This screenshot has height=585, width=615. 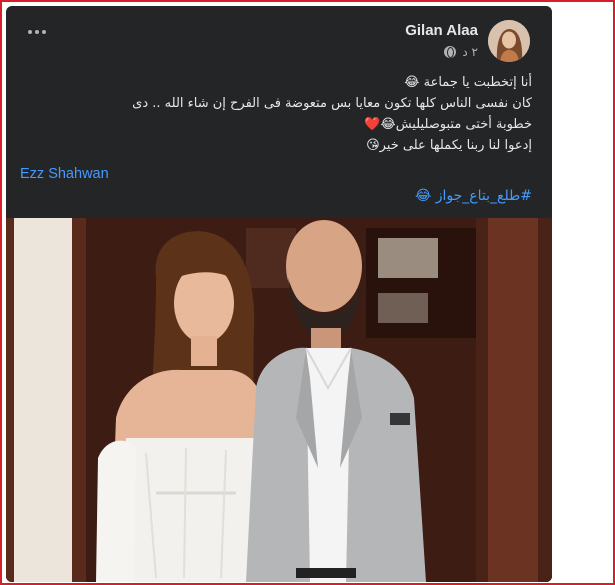 What do you see at coordinates (441, 30) in the screenshot?
I see `author-name: Gilan Alaa` at bounding box center [441, 30].